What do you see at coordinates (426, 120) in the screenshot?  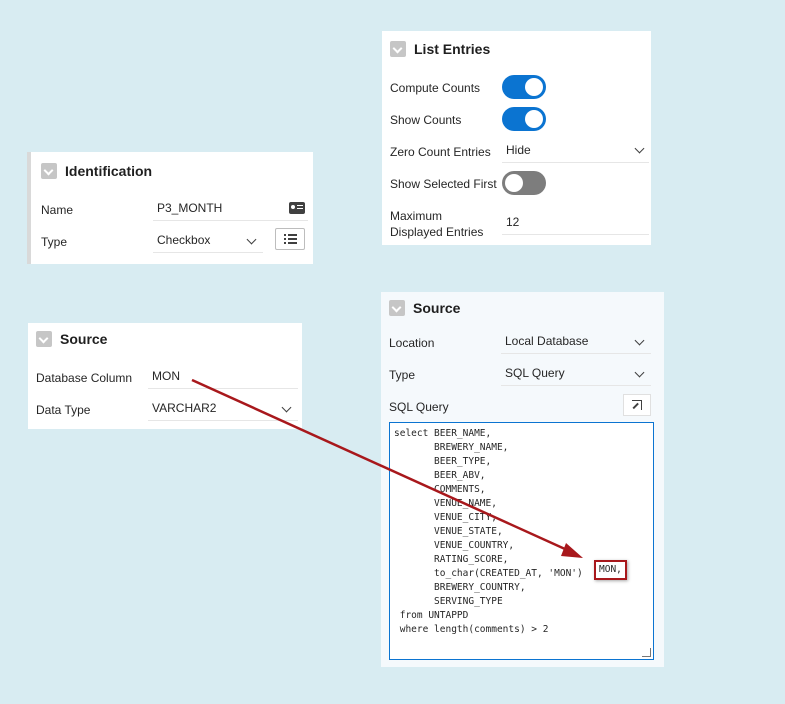 I see `show-counts-label: Show Counts` at bounding box center [426, 120].